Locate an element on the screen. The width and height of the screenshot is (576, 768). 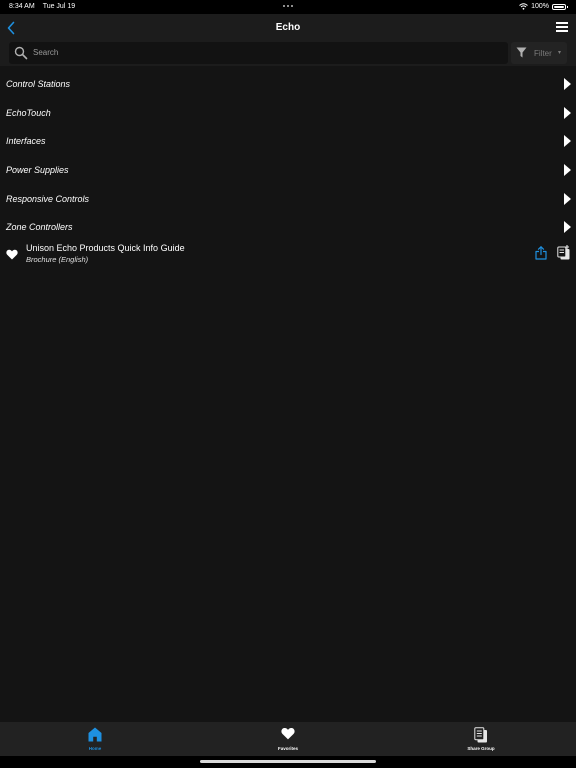
category-row-zone-controllers: Zone Controllers is located at coordinates (288, 227).